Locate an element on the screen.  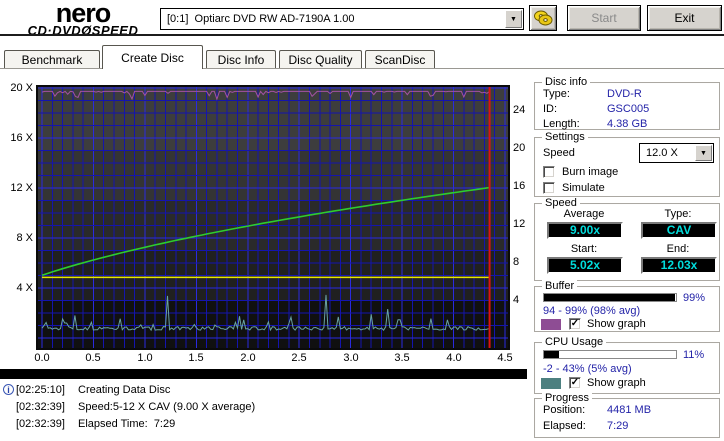
tab-disc-info: Disc Info is located at coordinates (241, 59).